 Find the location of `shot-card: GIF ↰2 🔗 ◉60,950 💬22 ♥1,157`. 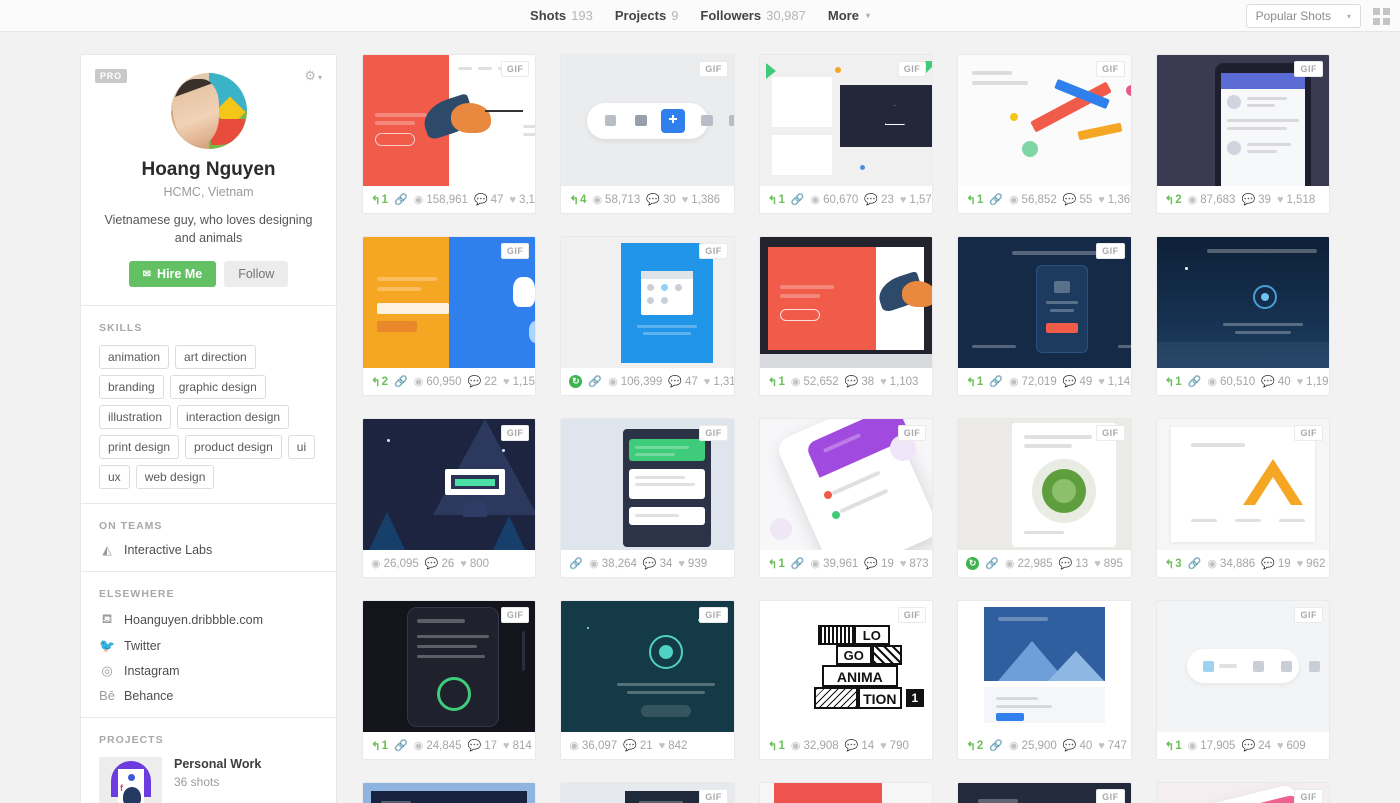

shot-card: GIF ↰2 🔗 ◉60,950 💬22 ♥1,157 is located at coordinates (449, 316).